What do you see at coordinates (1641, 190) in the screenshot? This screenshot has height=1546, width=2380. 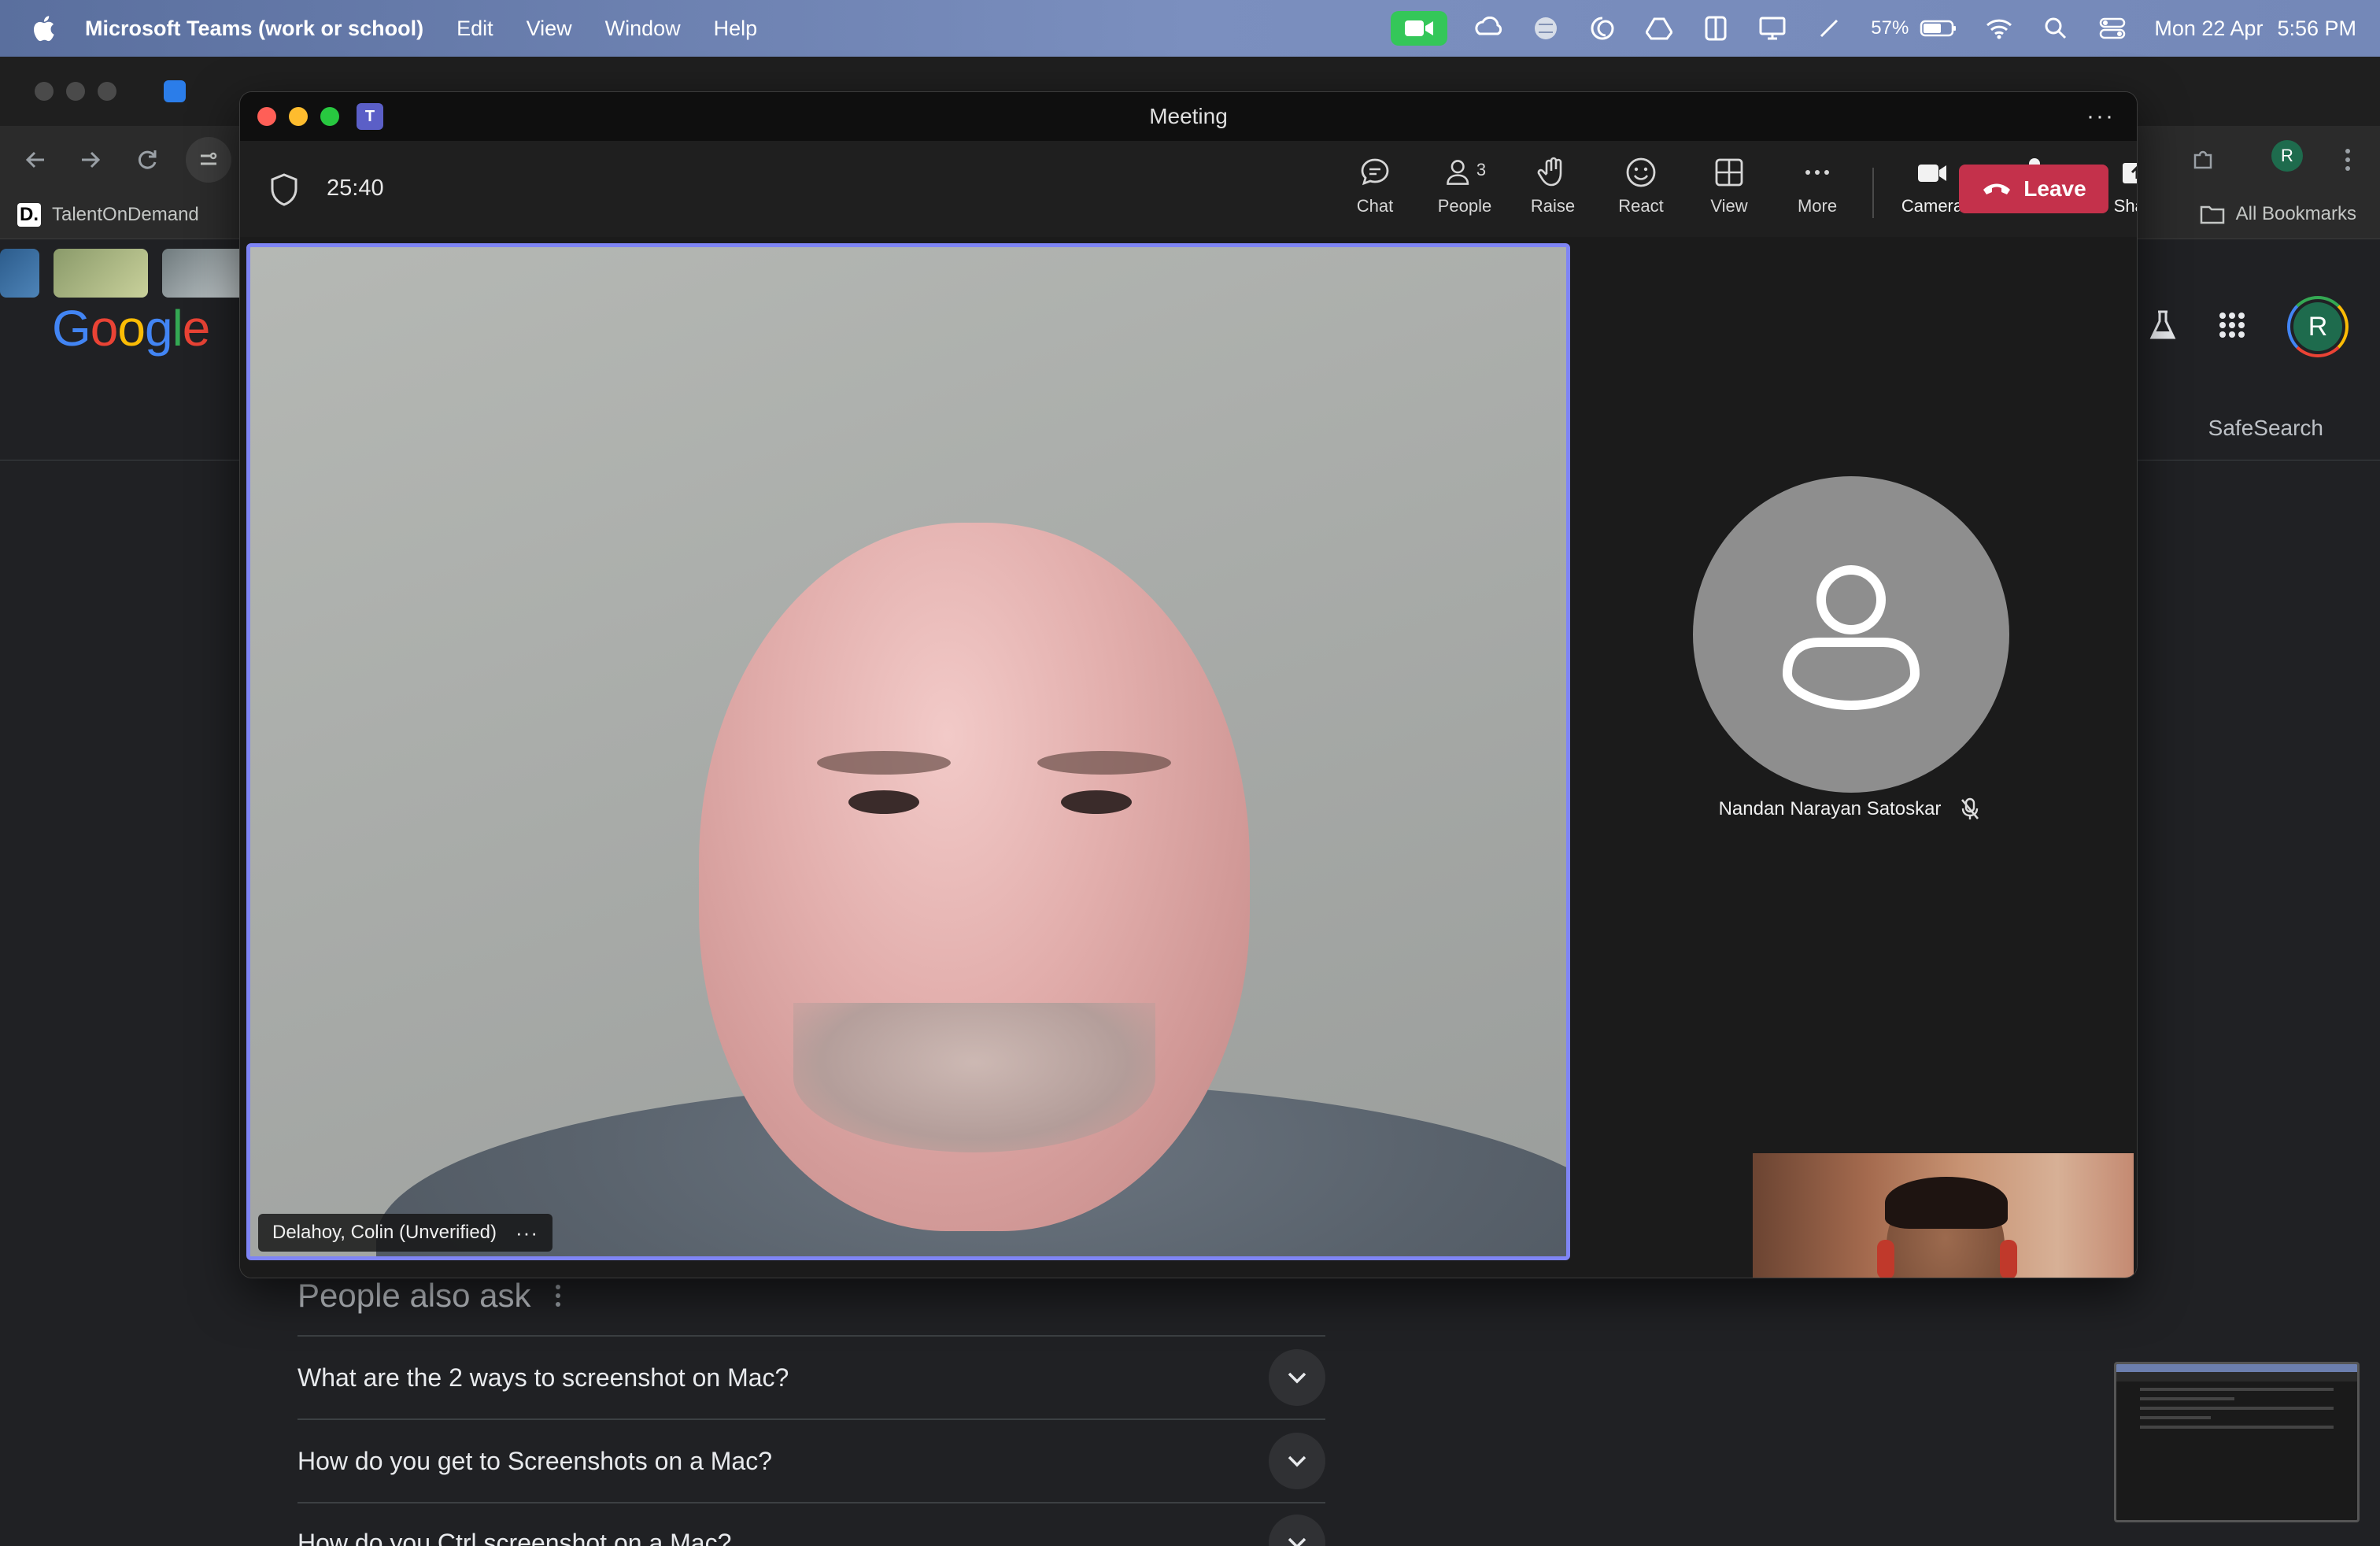 I see `react-button: React` at bounding box center [1641, 190].